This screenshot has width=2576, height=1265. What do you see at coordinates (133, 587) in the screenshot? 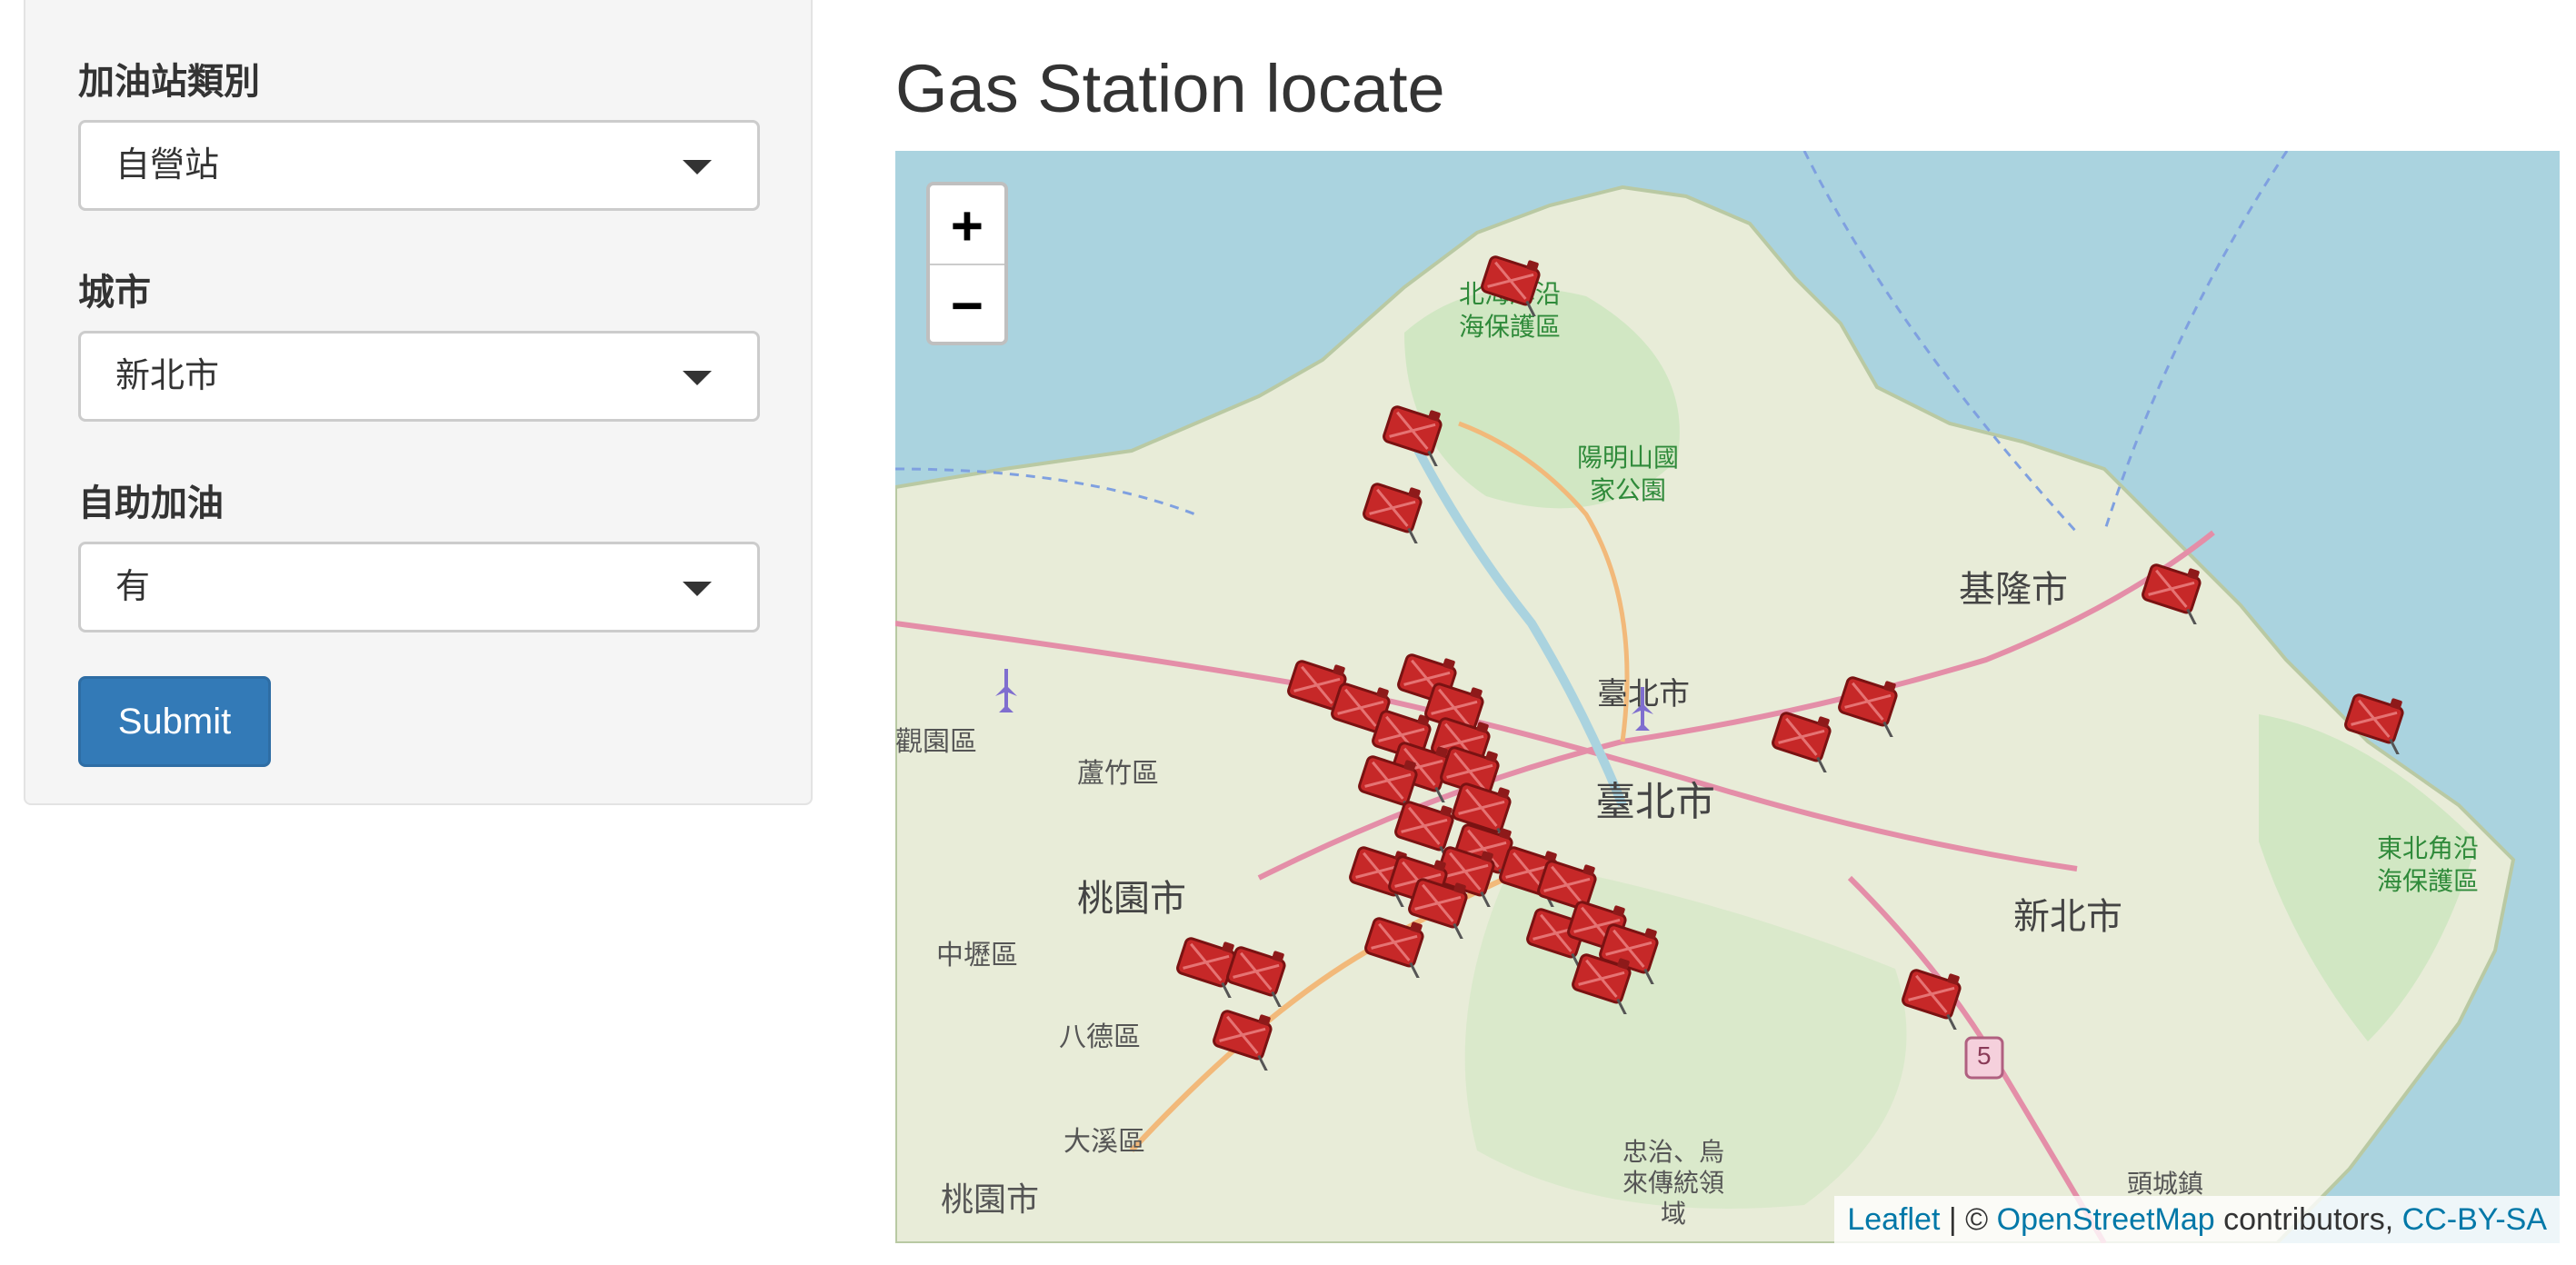
I see `self-service-select-value: 有` at bounding box center [133, 587].